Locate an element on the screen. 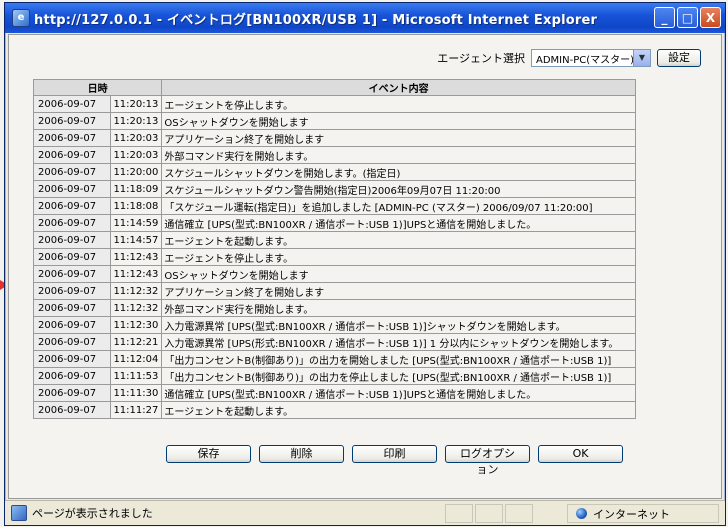 Image resolution: width=728 pixels, height=527 pixels. settings-button: 設定 is located at coordinates (679, 58).